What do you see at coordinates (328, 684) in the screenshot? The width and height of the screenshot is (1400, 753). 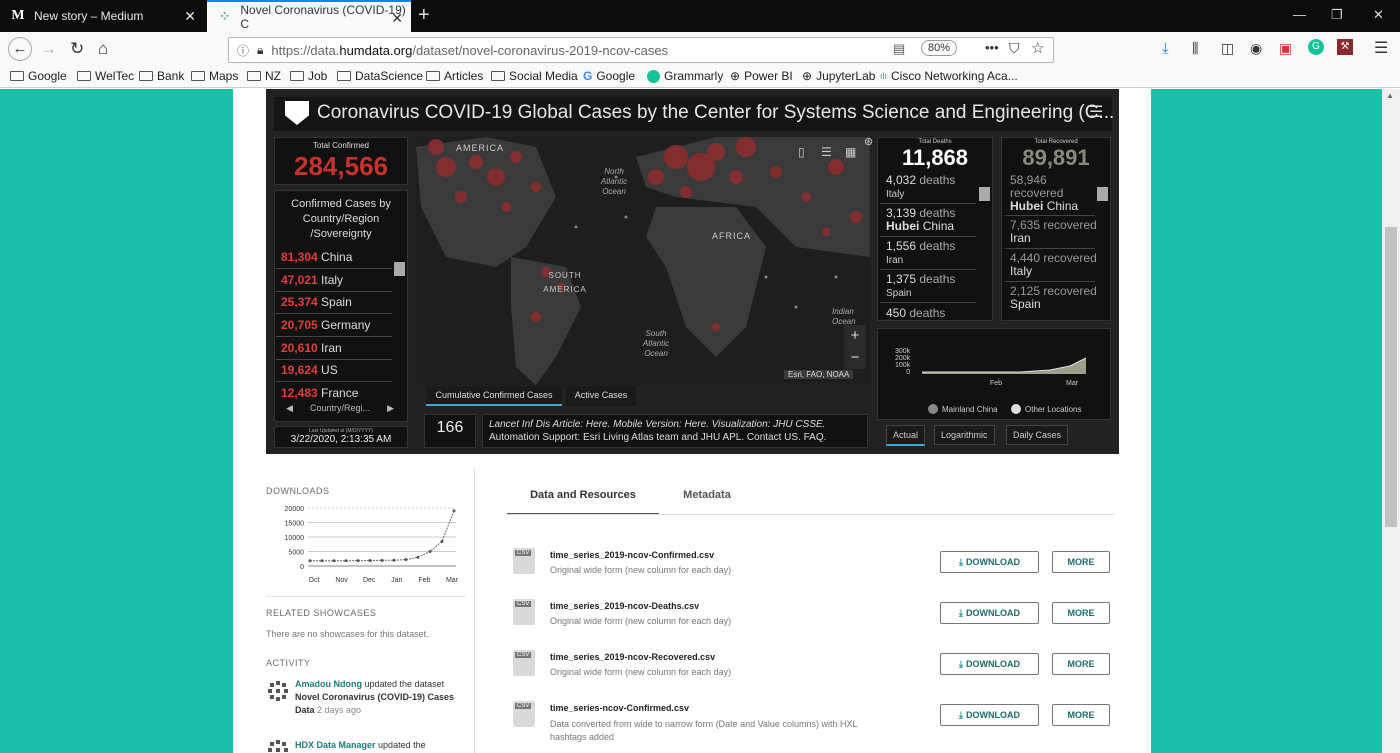 I see `activity-user-link: Amadou Ndong` at bounding box center [328, 684].